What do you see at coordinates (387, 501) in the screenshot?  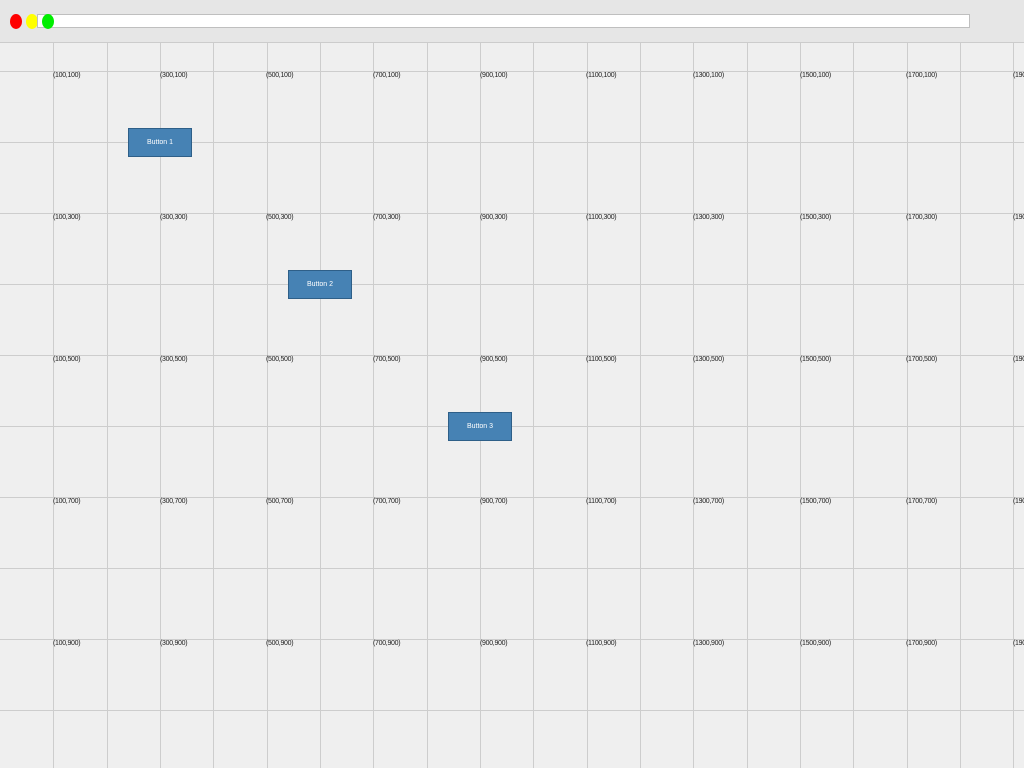 I see `coordinate-label: (700,700)` at bounding box center [387, 501].